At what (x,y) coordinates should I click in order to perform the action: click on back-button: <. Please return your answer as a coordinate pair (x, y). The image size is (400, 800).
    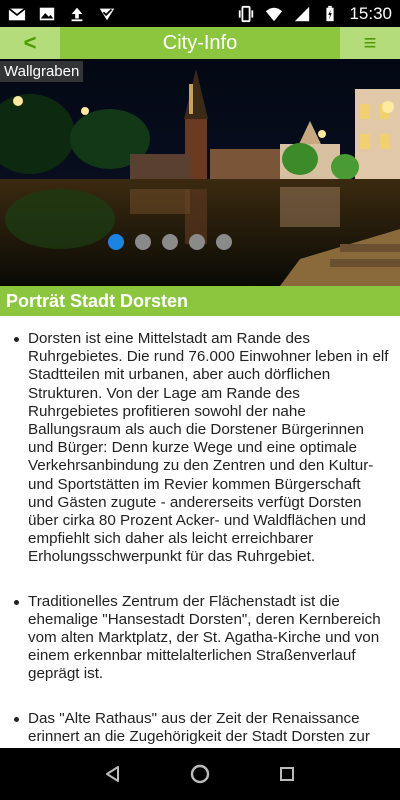
    Looking at the image, I should click on (30, 43).